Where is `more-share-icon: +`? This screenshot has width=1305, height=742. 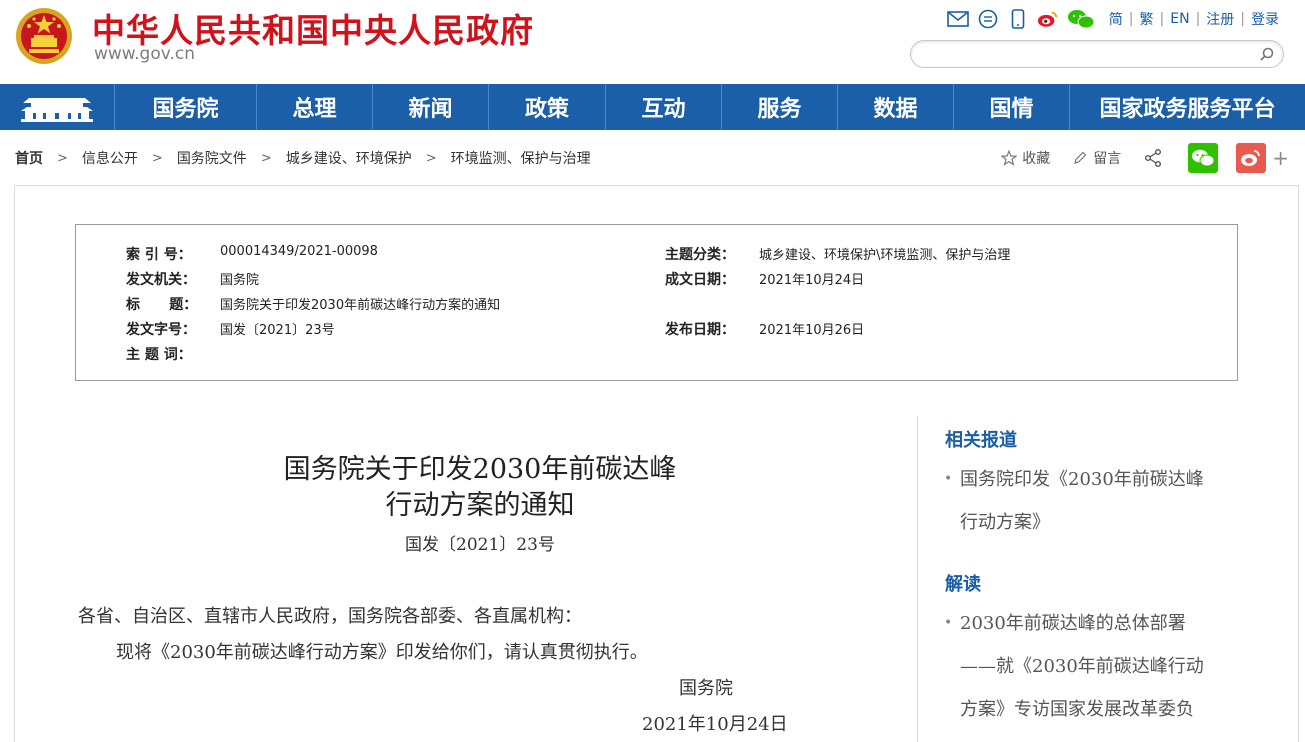
more-share-icon: + is located at coordinates (1280, 158).